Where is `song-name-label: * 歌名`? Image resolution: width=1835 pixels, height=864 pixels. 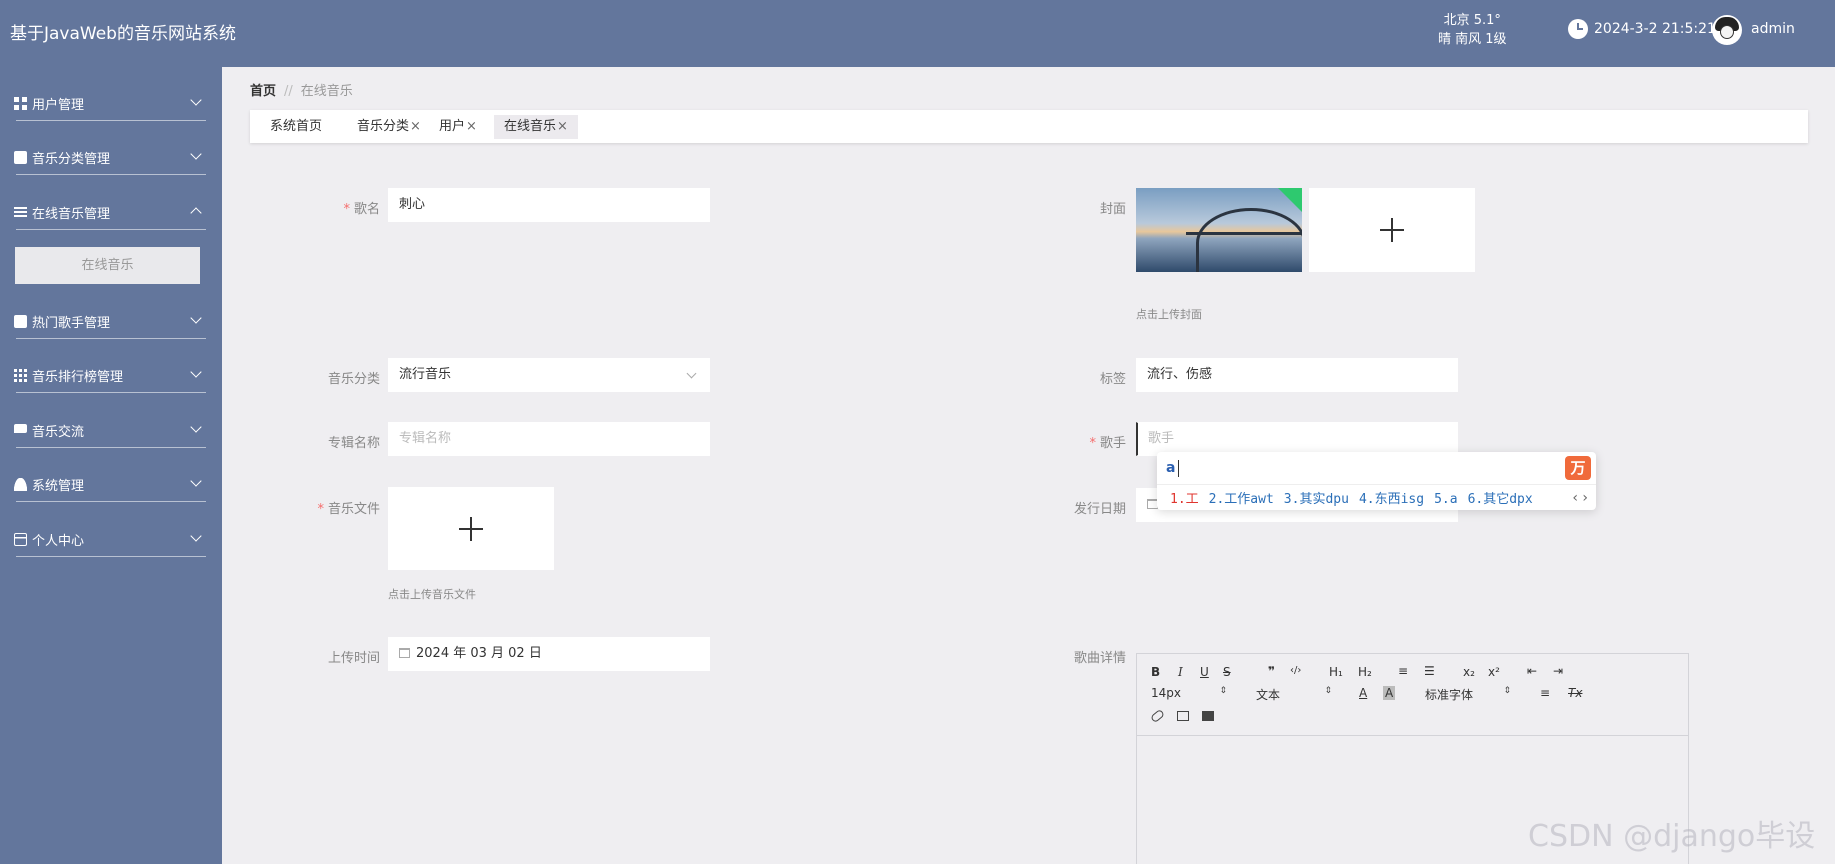 song-name-label: * 歌名 is located at coordinates (361, 209).